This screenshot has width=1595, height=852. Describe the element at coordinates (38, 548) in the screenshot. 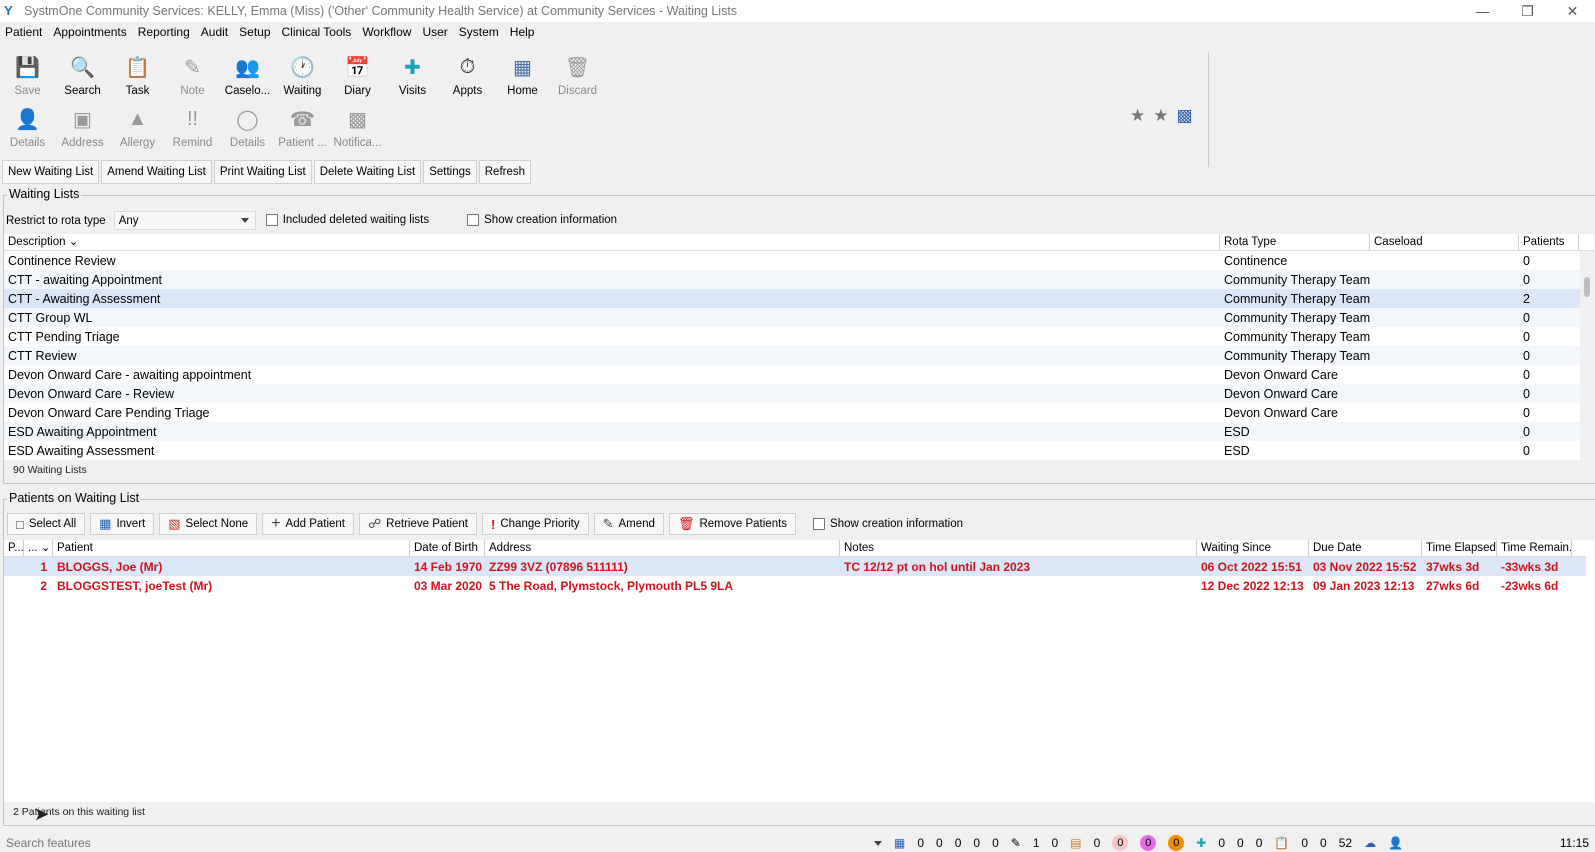

I see `column-number: ... ⌄` at that location.